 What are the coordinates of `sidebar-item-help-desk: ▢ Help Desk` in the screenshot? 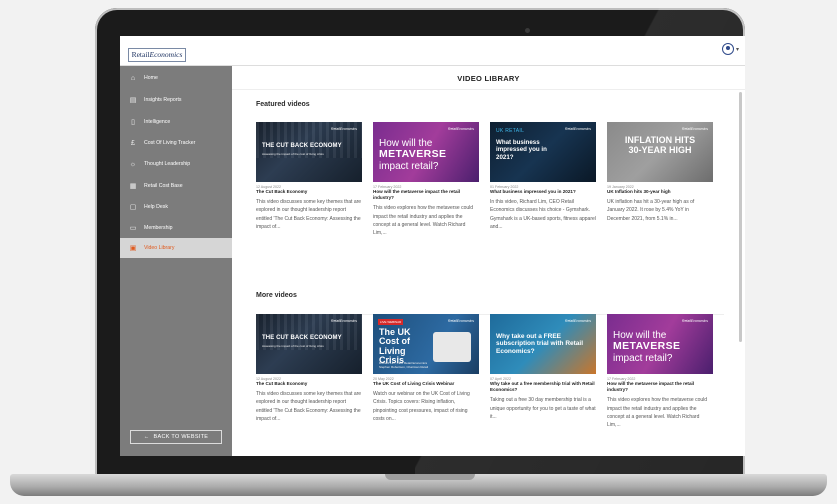 It's located at (176, 207).